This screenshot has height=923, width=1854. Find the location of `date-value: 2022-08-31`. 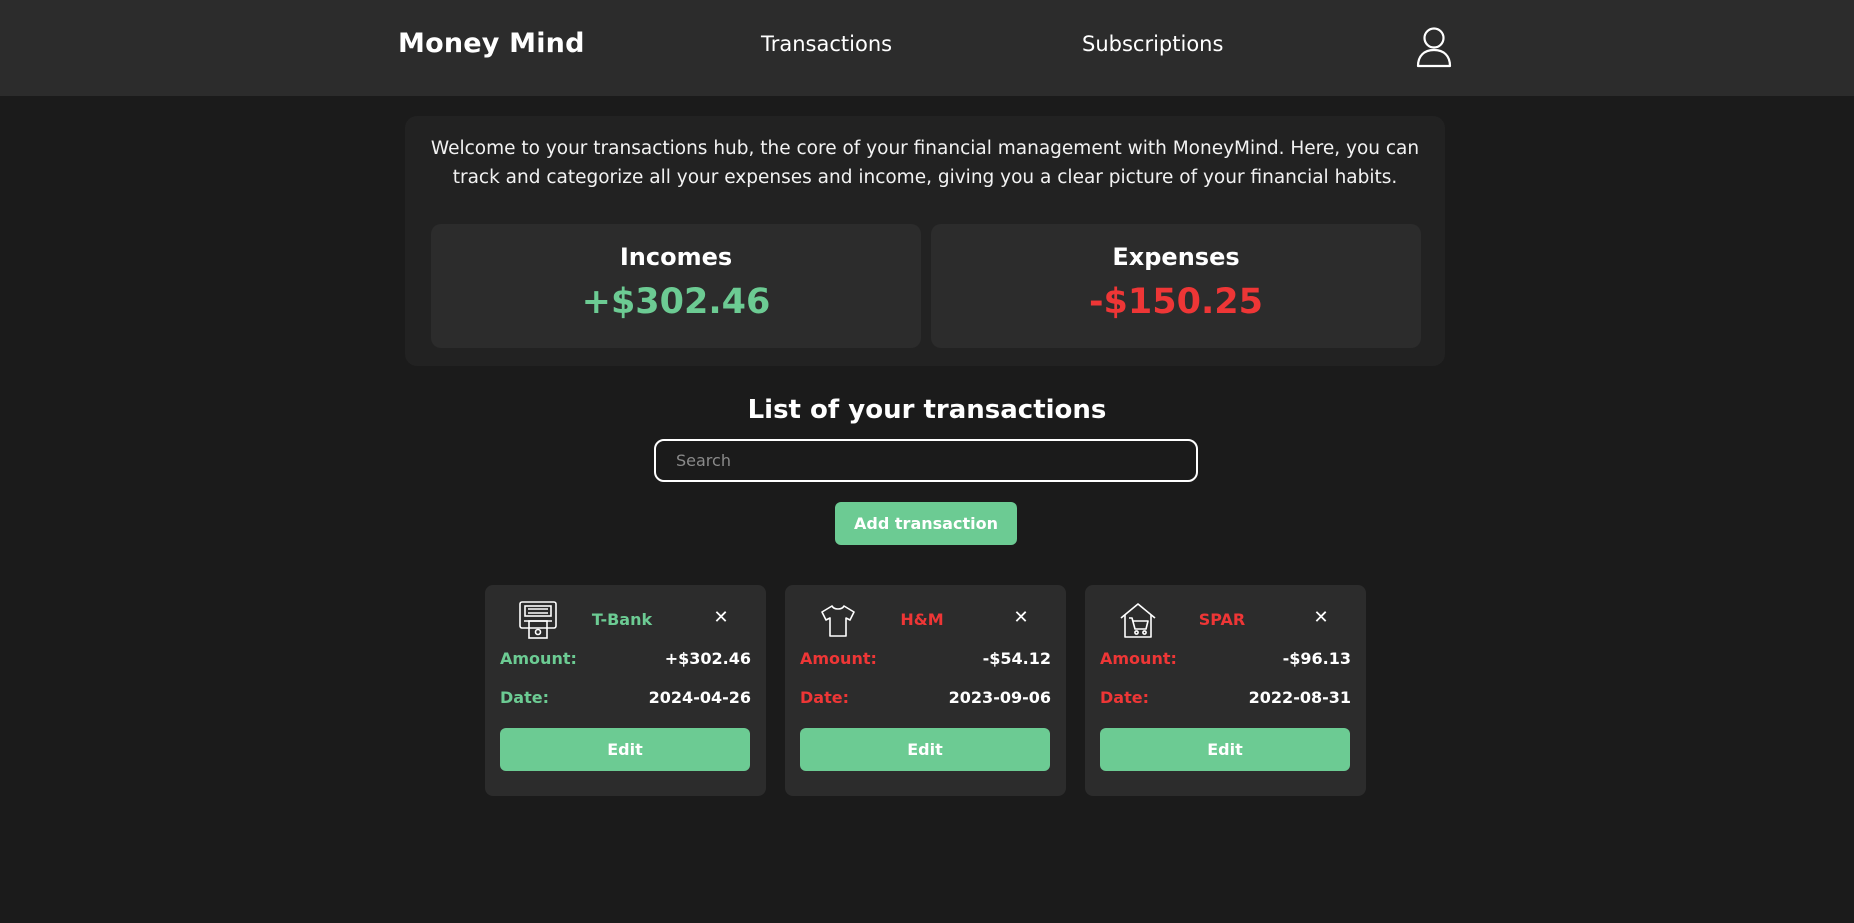

date-value: 2022-08-31 is located at coordinates (1299, 697).